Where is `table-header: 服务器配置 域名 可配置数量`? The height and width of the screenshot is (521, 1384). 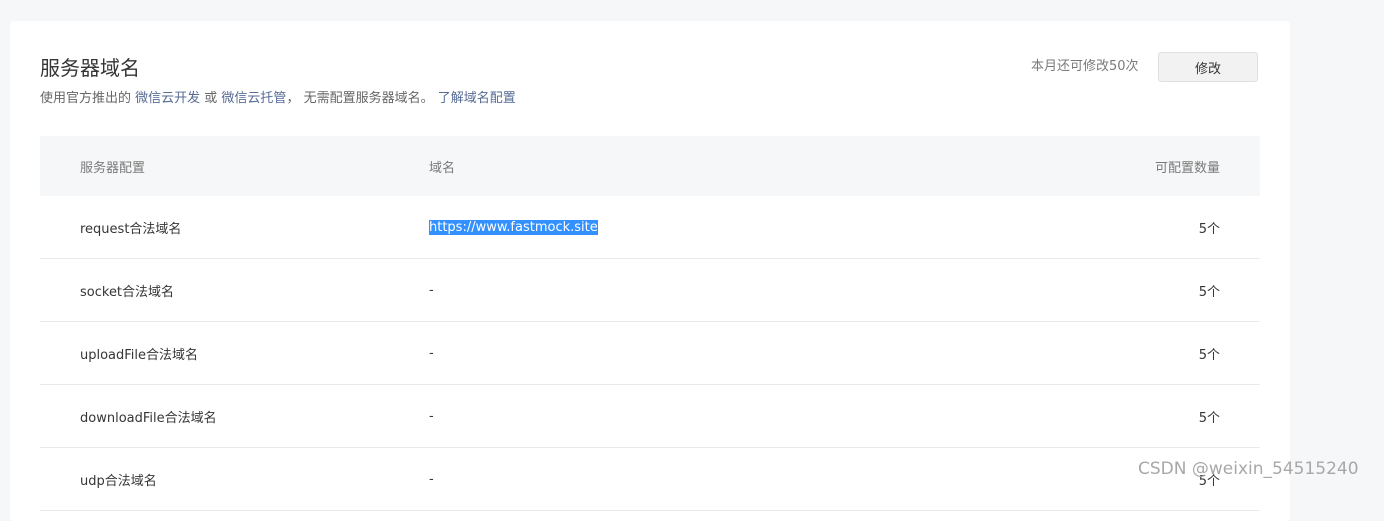
table-header: 服务器配置 域名 可配置数量 is located at coordinates (650, 166).